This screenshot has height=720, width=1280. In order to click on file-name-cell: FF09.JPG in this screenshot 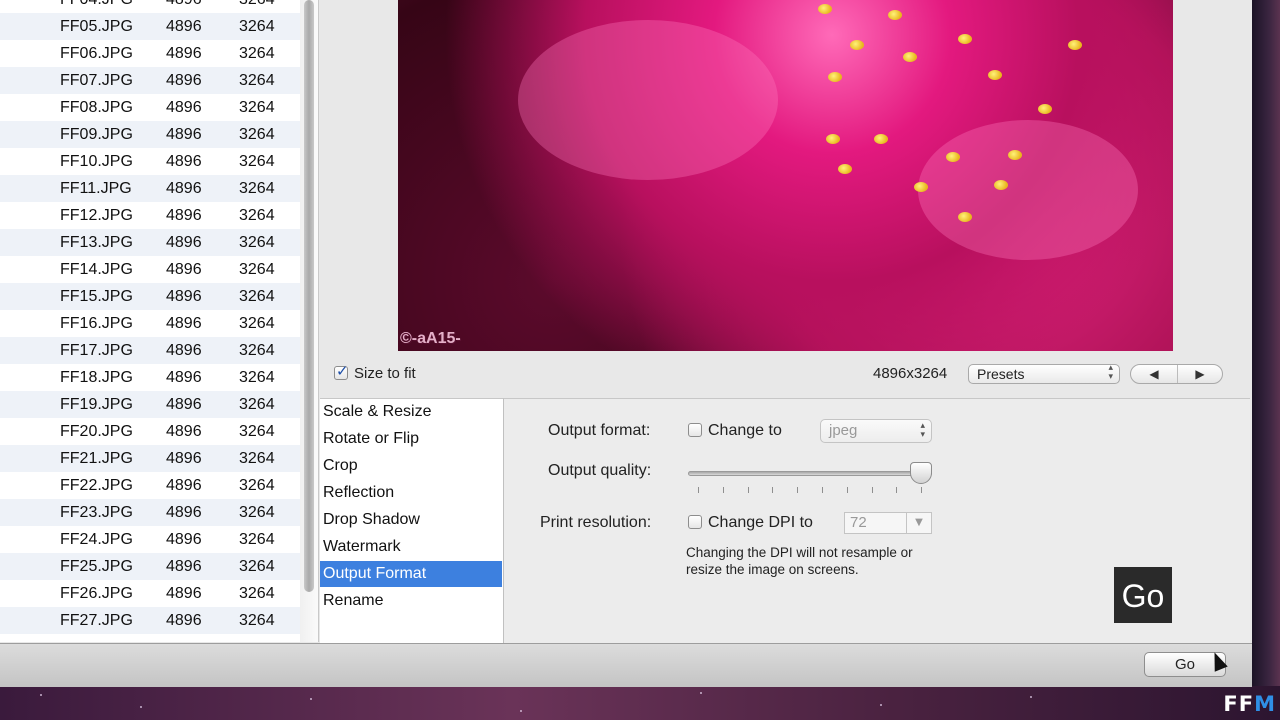, I will do `click(96, 134)`.